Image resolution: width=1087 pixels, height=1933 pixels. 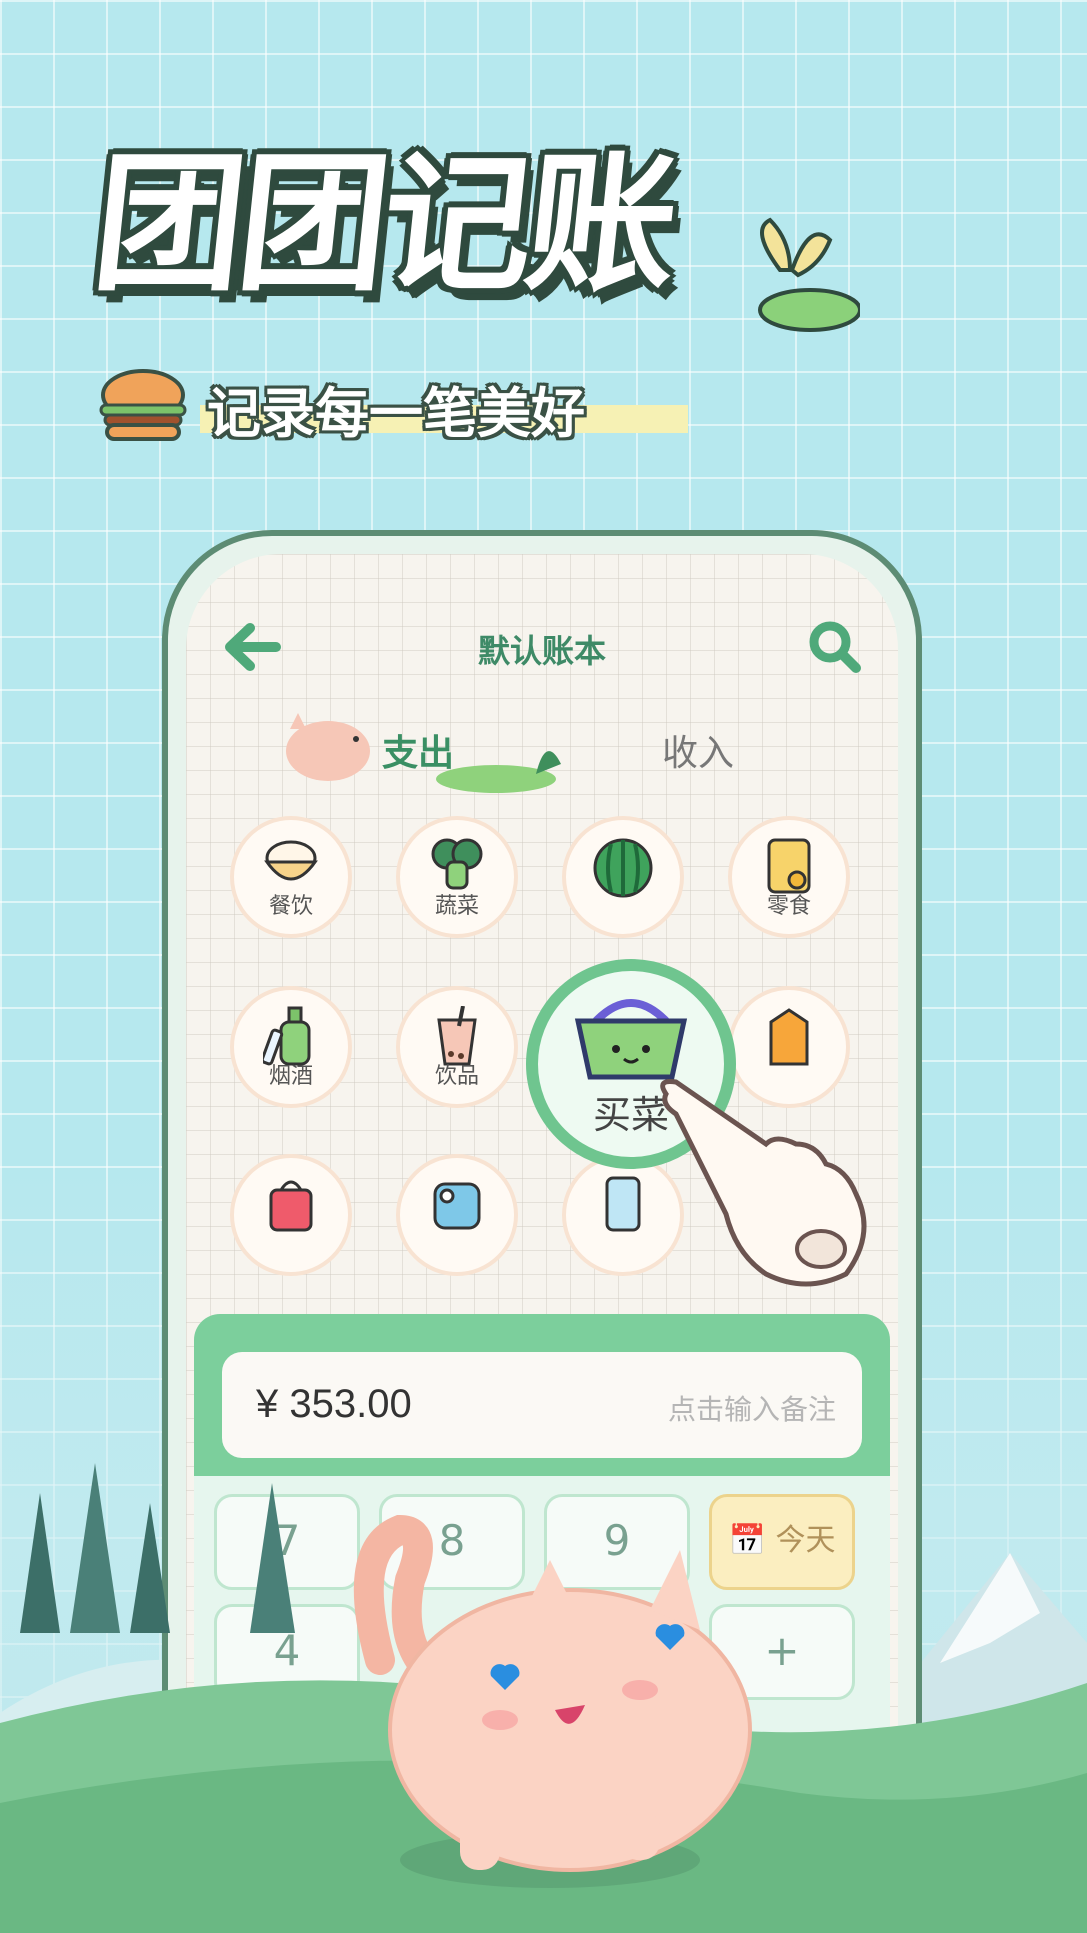 I want to click on pointing-hand-icon, so click(x=763, y=1183).